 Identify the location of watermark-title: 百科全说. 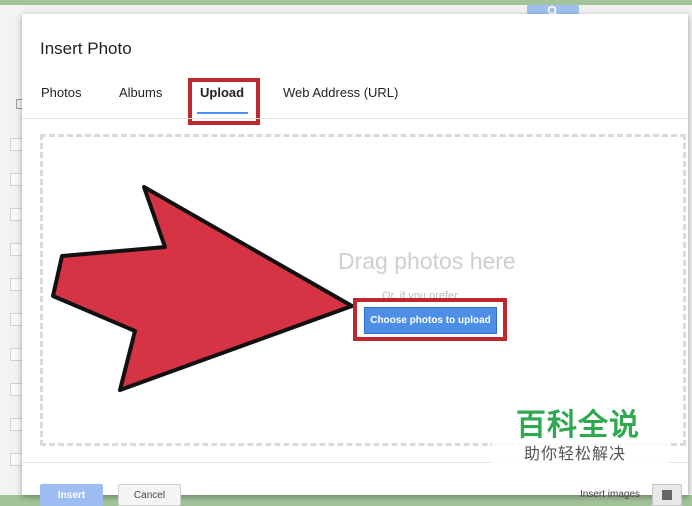
(578, 425).